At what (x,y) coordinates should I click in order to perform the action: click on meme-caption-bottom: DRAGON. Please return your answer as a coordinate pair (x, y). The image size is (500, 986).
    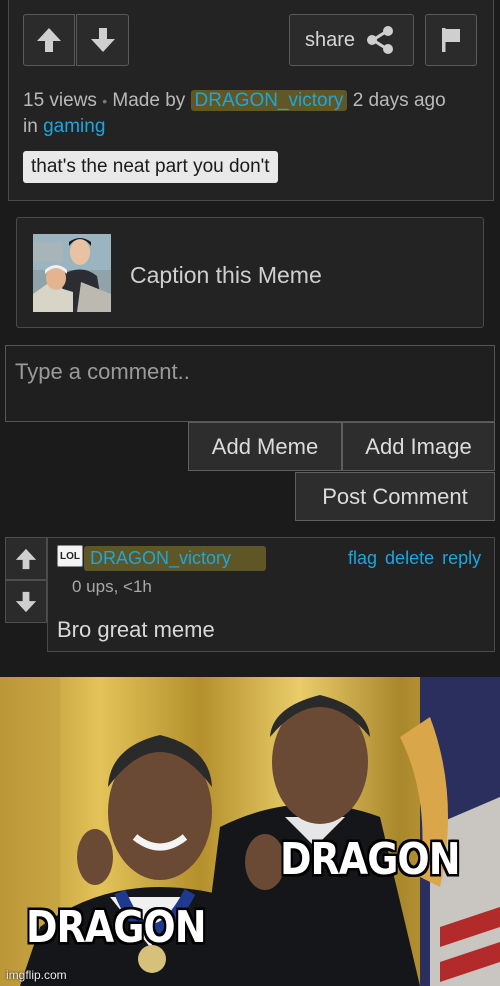
    Looking at the image, I should click on (116, 927).